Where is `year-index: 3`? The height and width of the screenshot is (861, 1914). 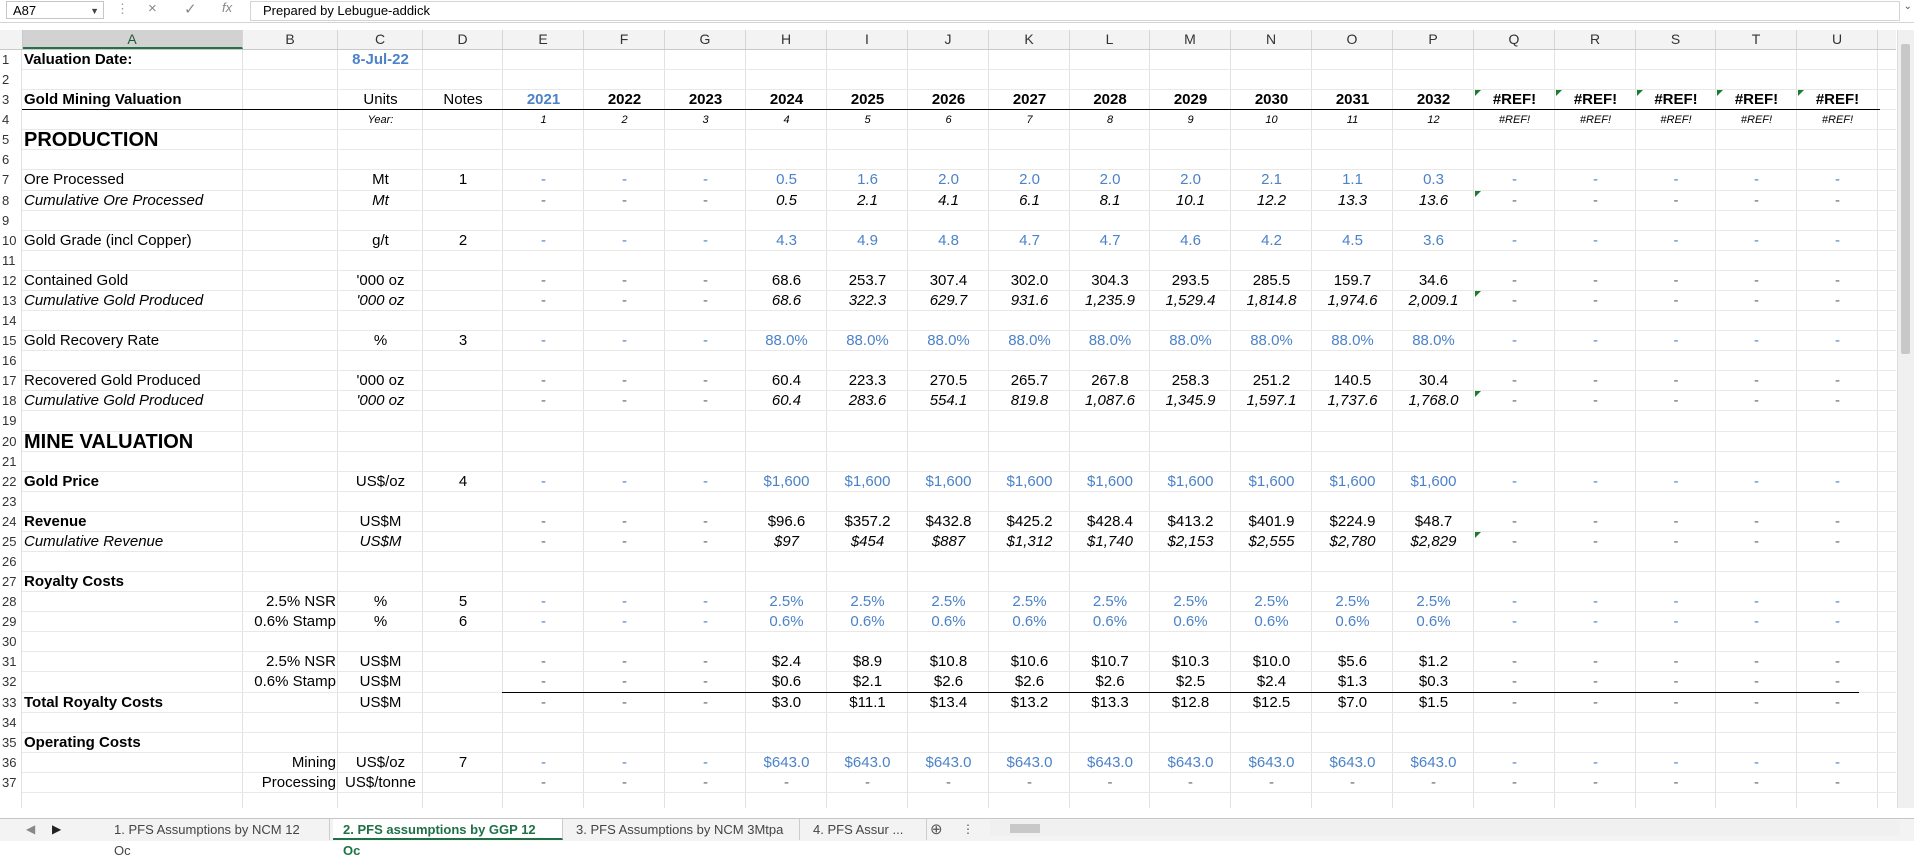
year-index: 3 is located at coordinates (705, 120).